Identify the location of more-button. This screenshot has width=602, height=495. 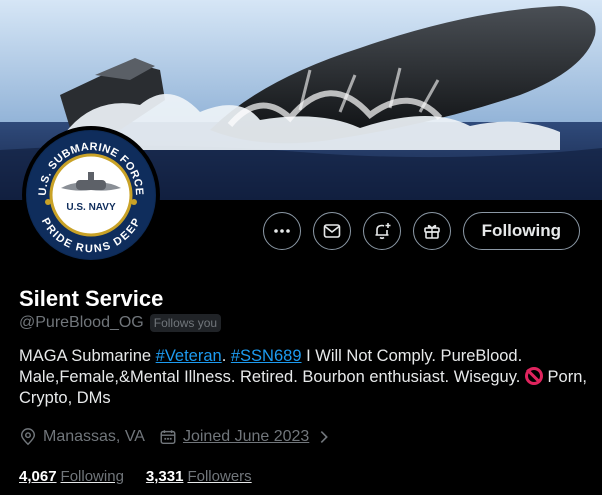
(281, 231).